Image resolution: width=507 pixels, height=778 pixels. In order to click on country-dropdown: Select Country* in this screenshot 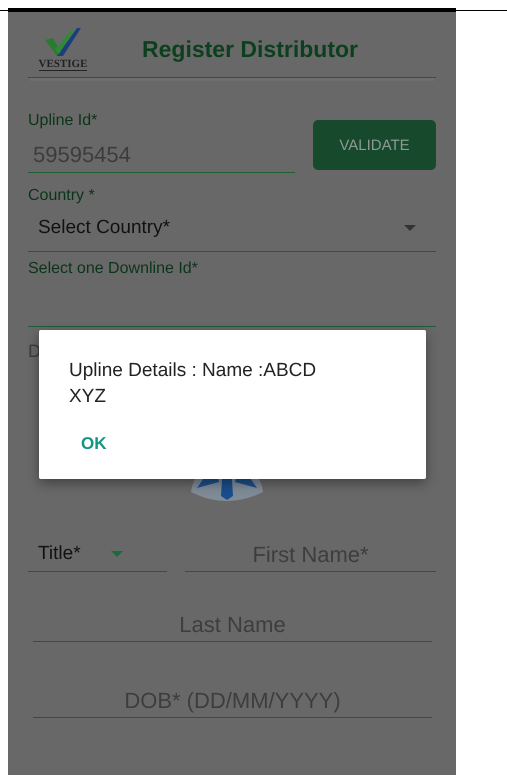, I will do `click(232, 228)`.